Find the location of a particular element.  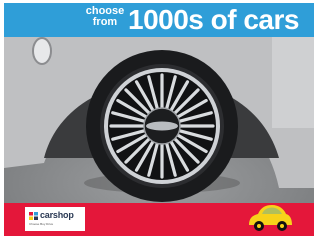

banner-headline: 1000s of cars is located at coordinates (213, 19).